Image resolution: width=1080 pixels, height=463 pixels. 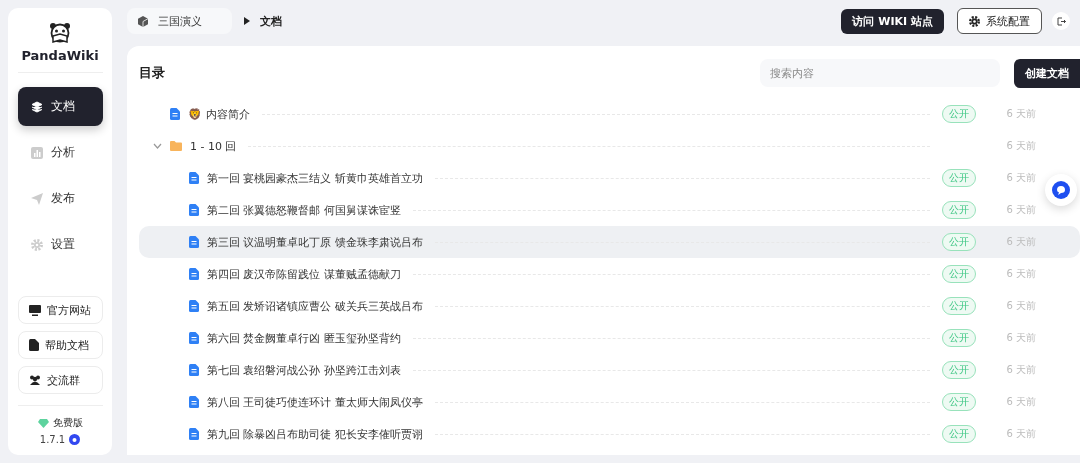 What do you see at coordinates (75, 439) in the screenshot?
I see `update-icon` at bounding box center [75, 439].